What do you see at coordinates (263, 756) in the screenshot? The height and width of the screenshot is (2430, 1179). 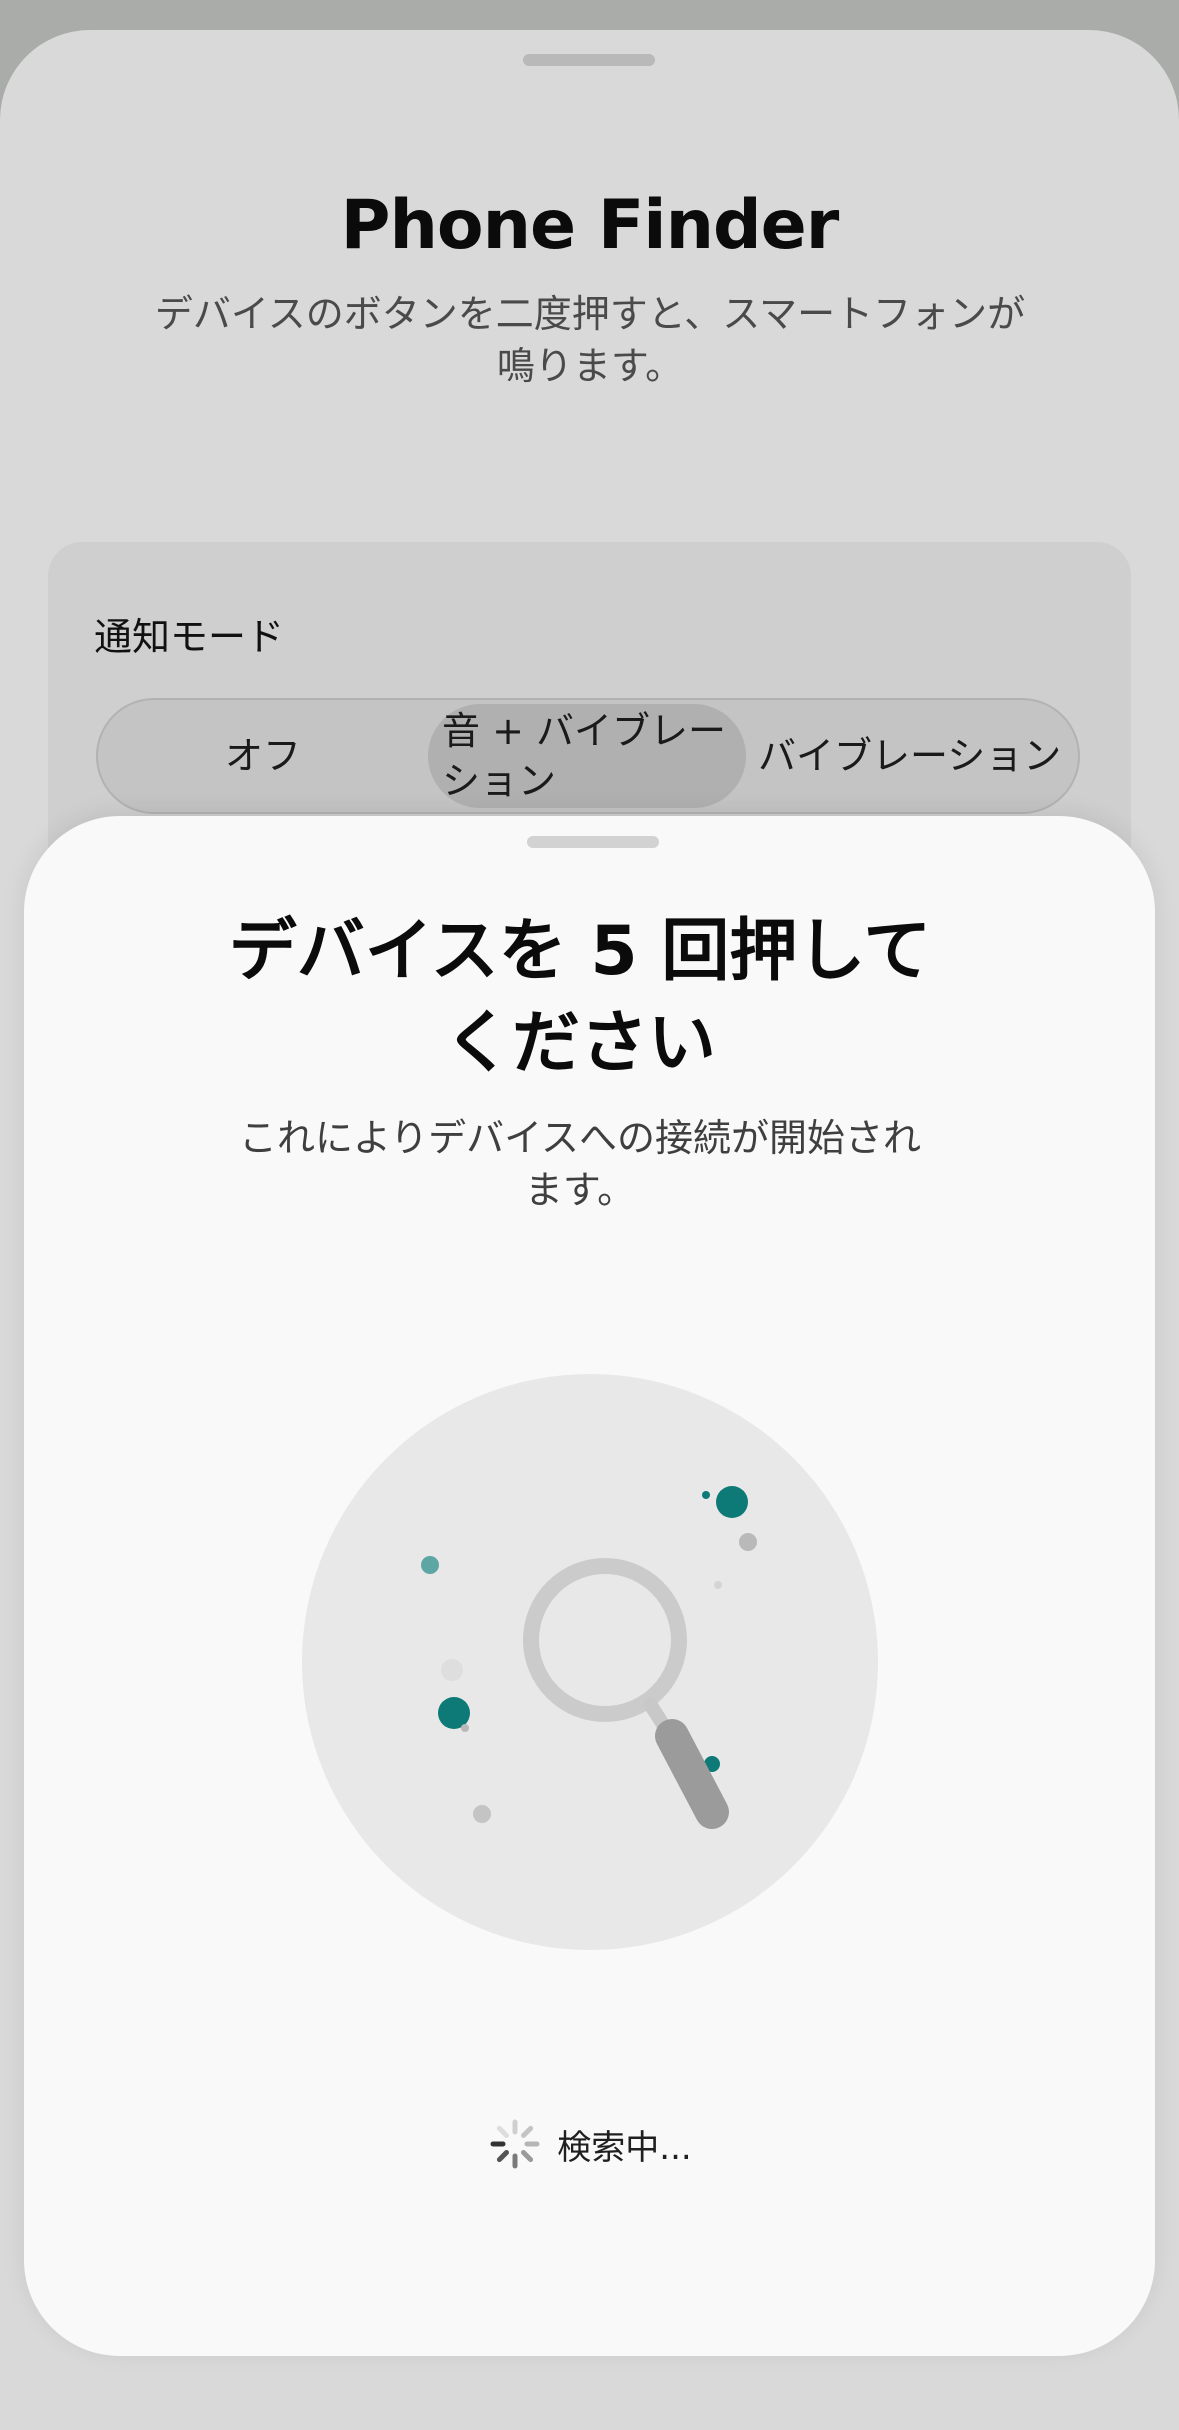 I see `option-off: オフ` at bounding box center [263, 756].